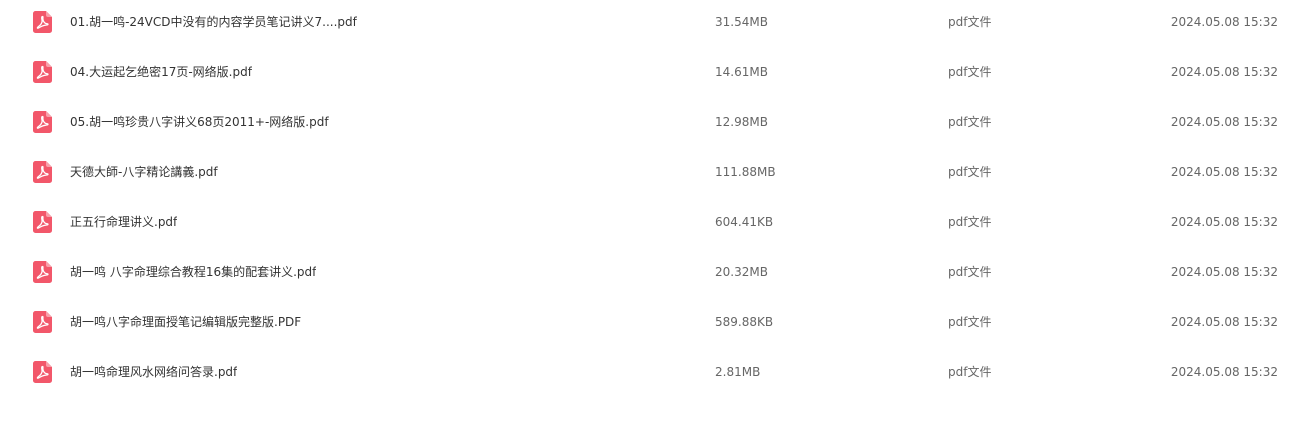 This screenshot has height=448, width=1309. I want to click on file-name: 05.胡一鸣珍贵八字讲义68页2011+-网络版.pdf, so click(199, 122).